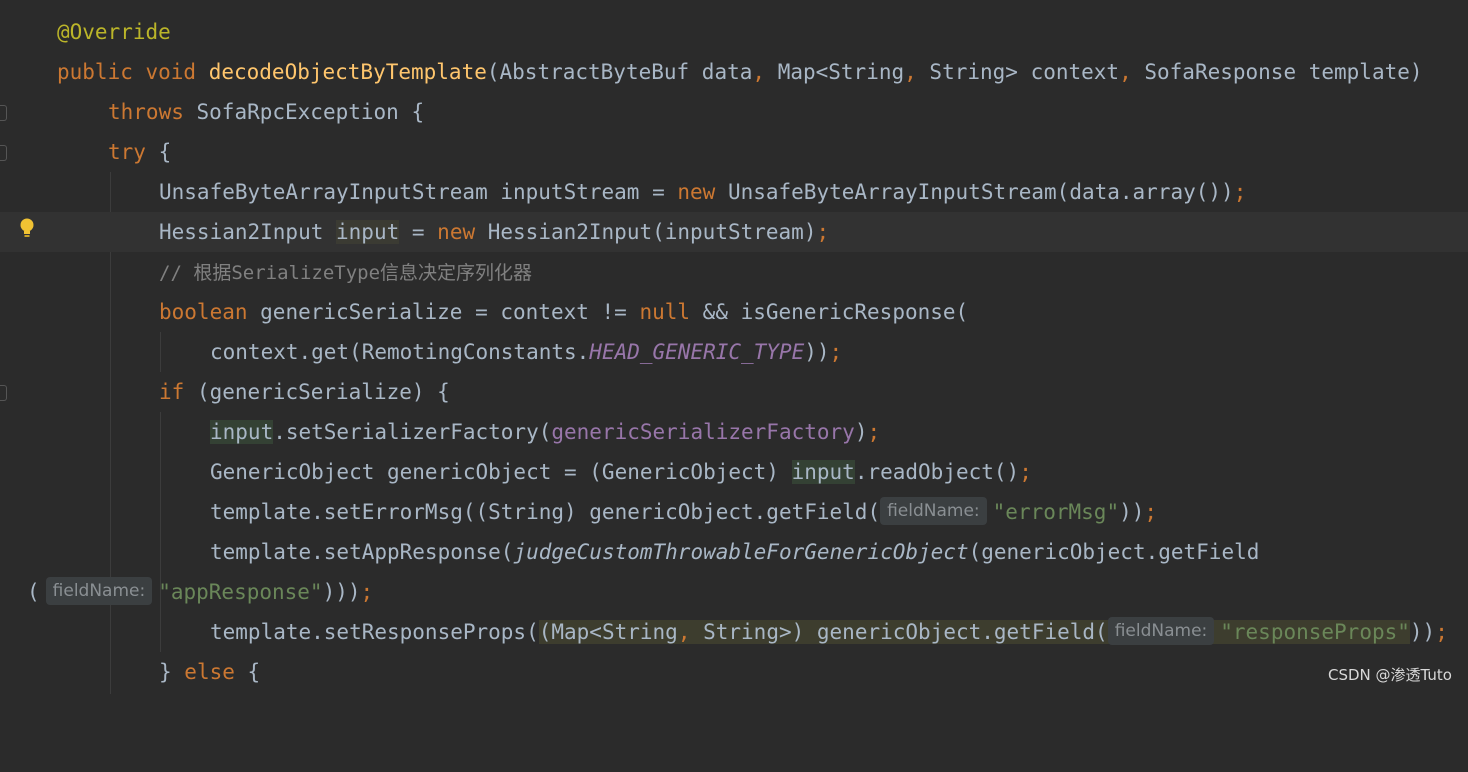  I want to click on code-text: template.setAppResponse(, so click(362, 552).